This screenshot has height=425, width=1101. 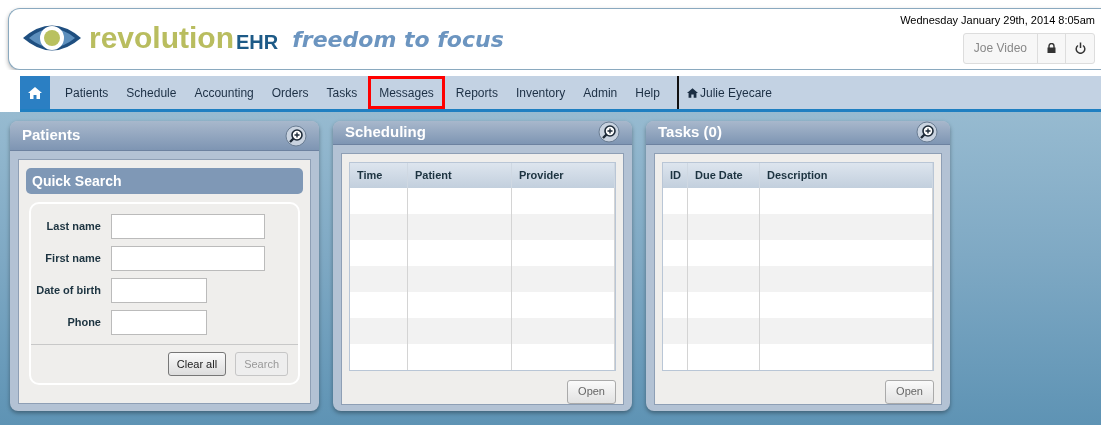 I want to click on nav-item: Inventory, so click(x=540, y=92).